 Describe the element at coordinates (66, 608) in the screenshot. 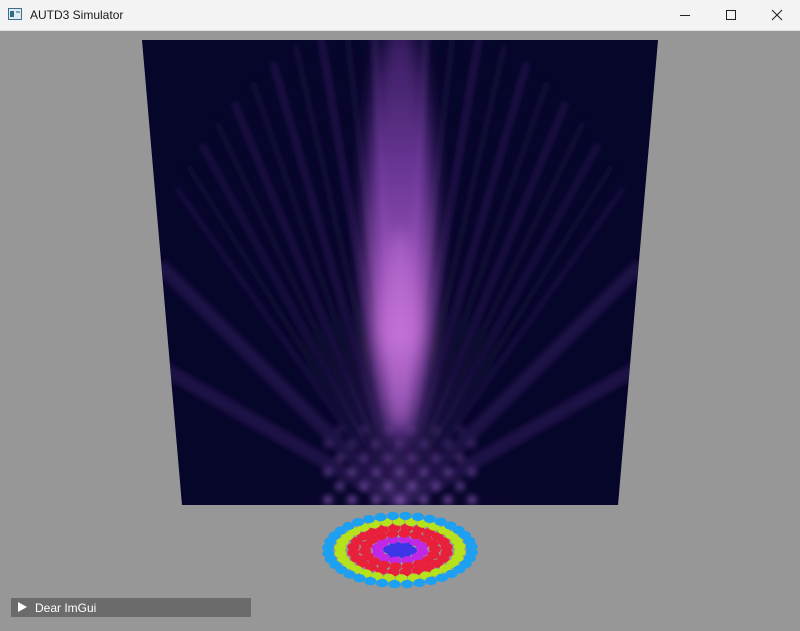

I see `imgui-window-title: Dear ImGui` at that location.